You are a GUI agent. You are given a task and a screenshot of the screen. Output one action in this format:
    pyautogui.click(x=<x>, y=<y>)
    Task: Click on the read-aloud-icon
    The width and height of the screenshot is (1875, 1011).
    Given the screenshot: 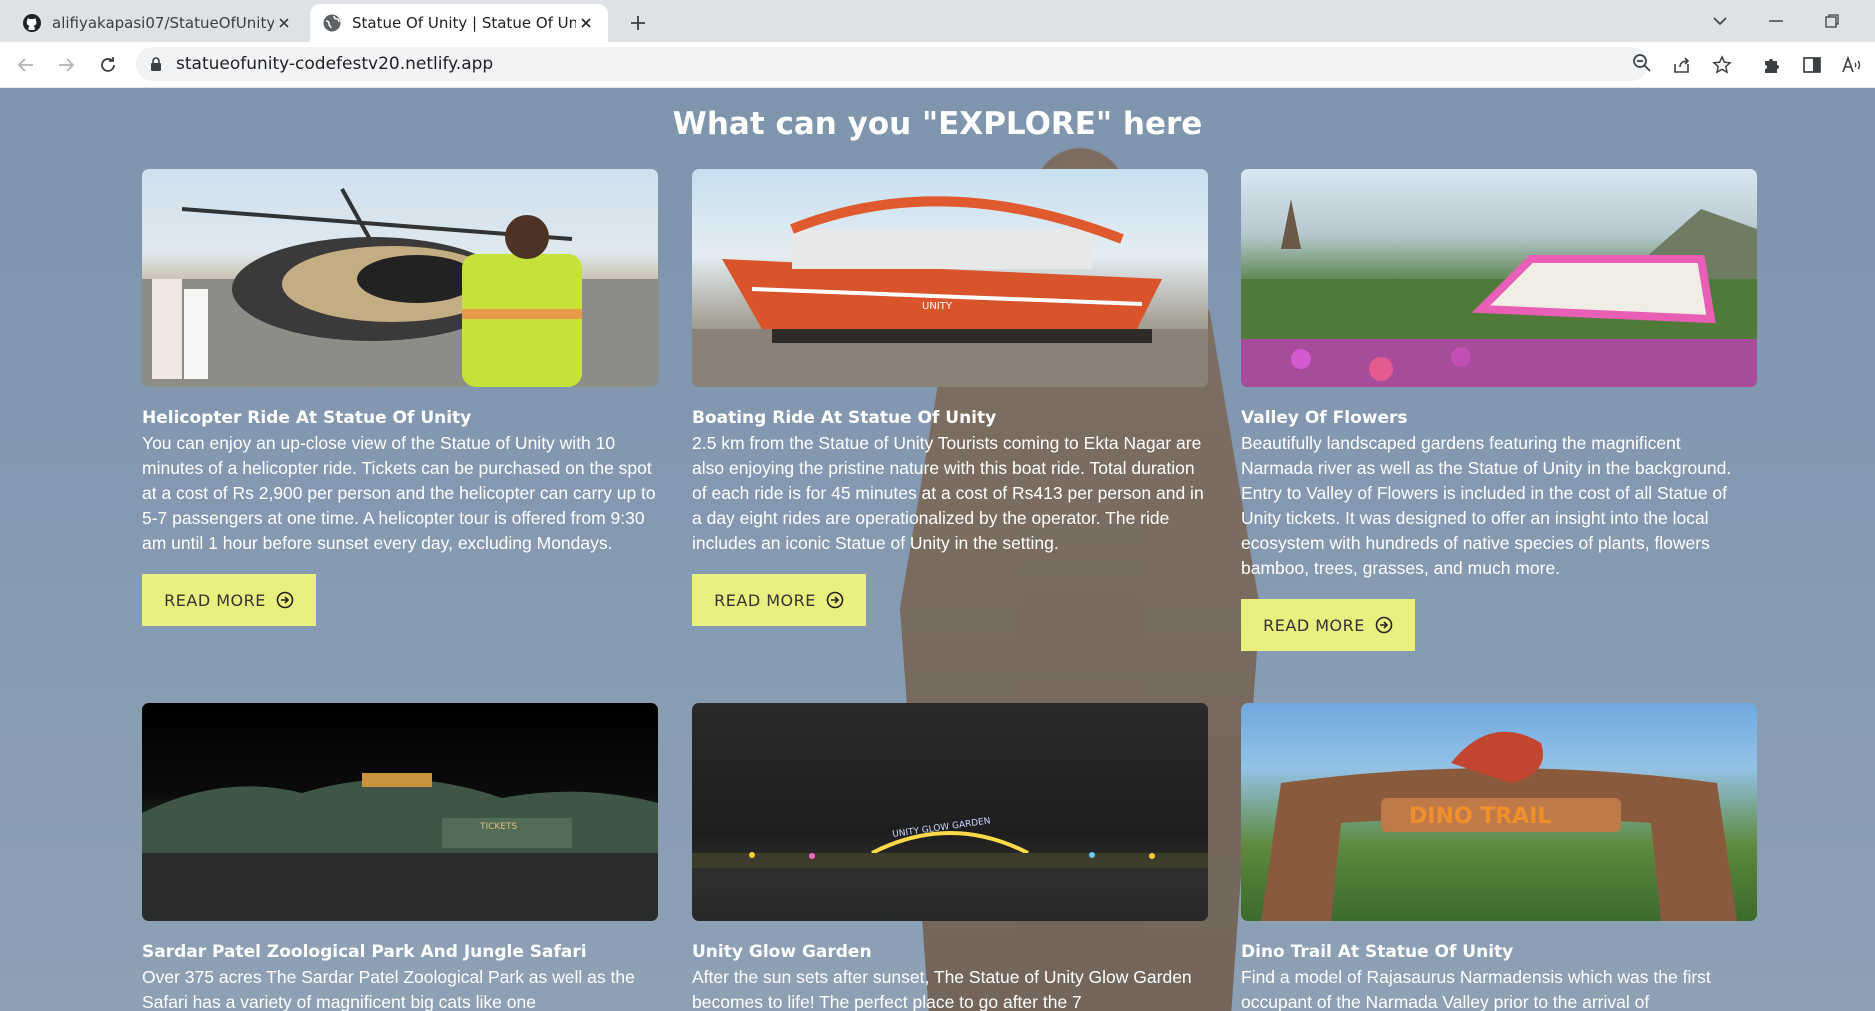 What is the action you would take?
    pyautogui.click(x=1851, y=64)
    